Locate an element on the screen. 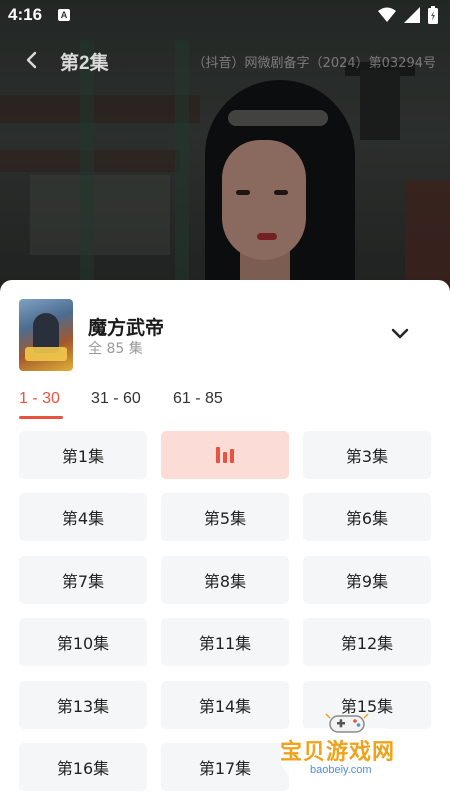 This screenshot has width=450, height=800. back-button is located at coordinates (32, 60).